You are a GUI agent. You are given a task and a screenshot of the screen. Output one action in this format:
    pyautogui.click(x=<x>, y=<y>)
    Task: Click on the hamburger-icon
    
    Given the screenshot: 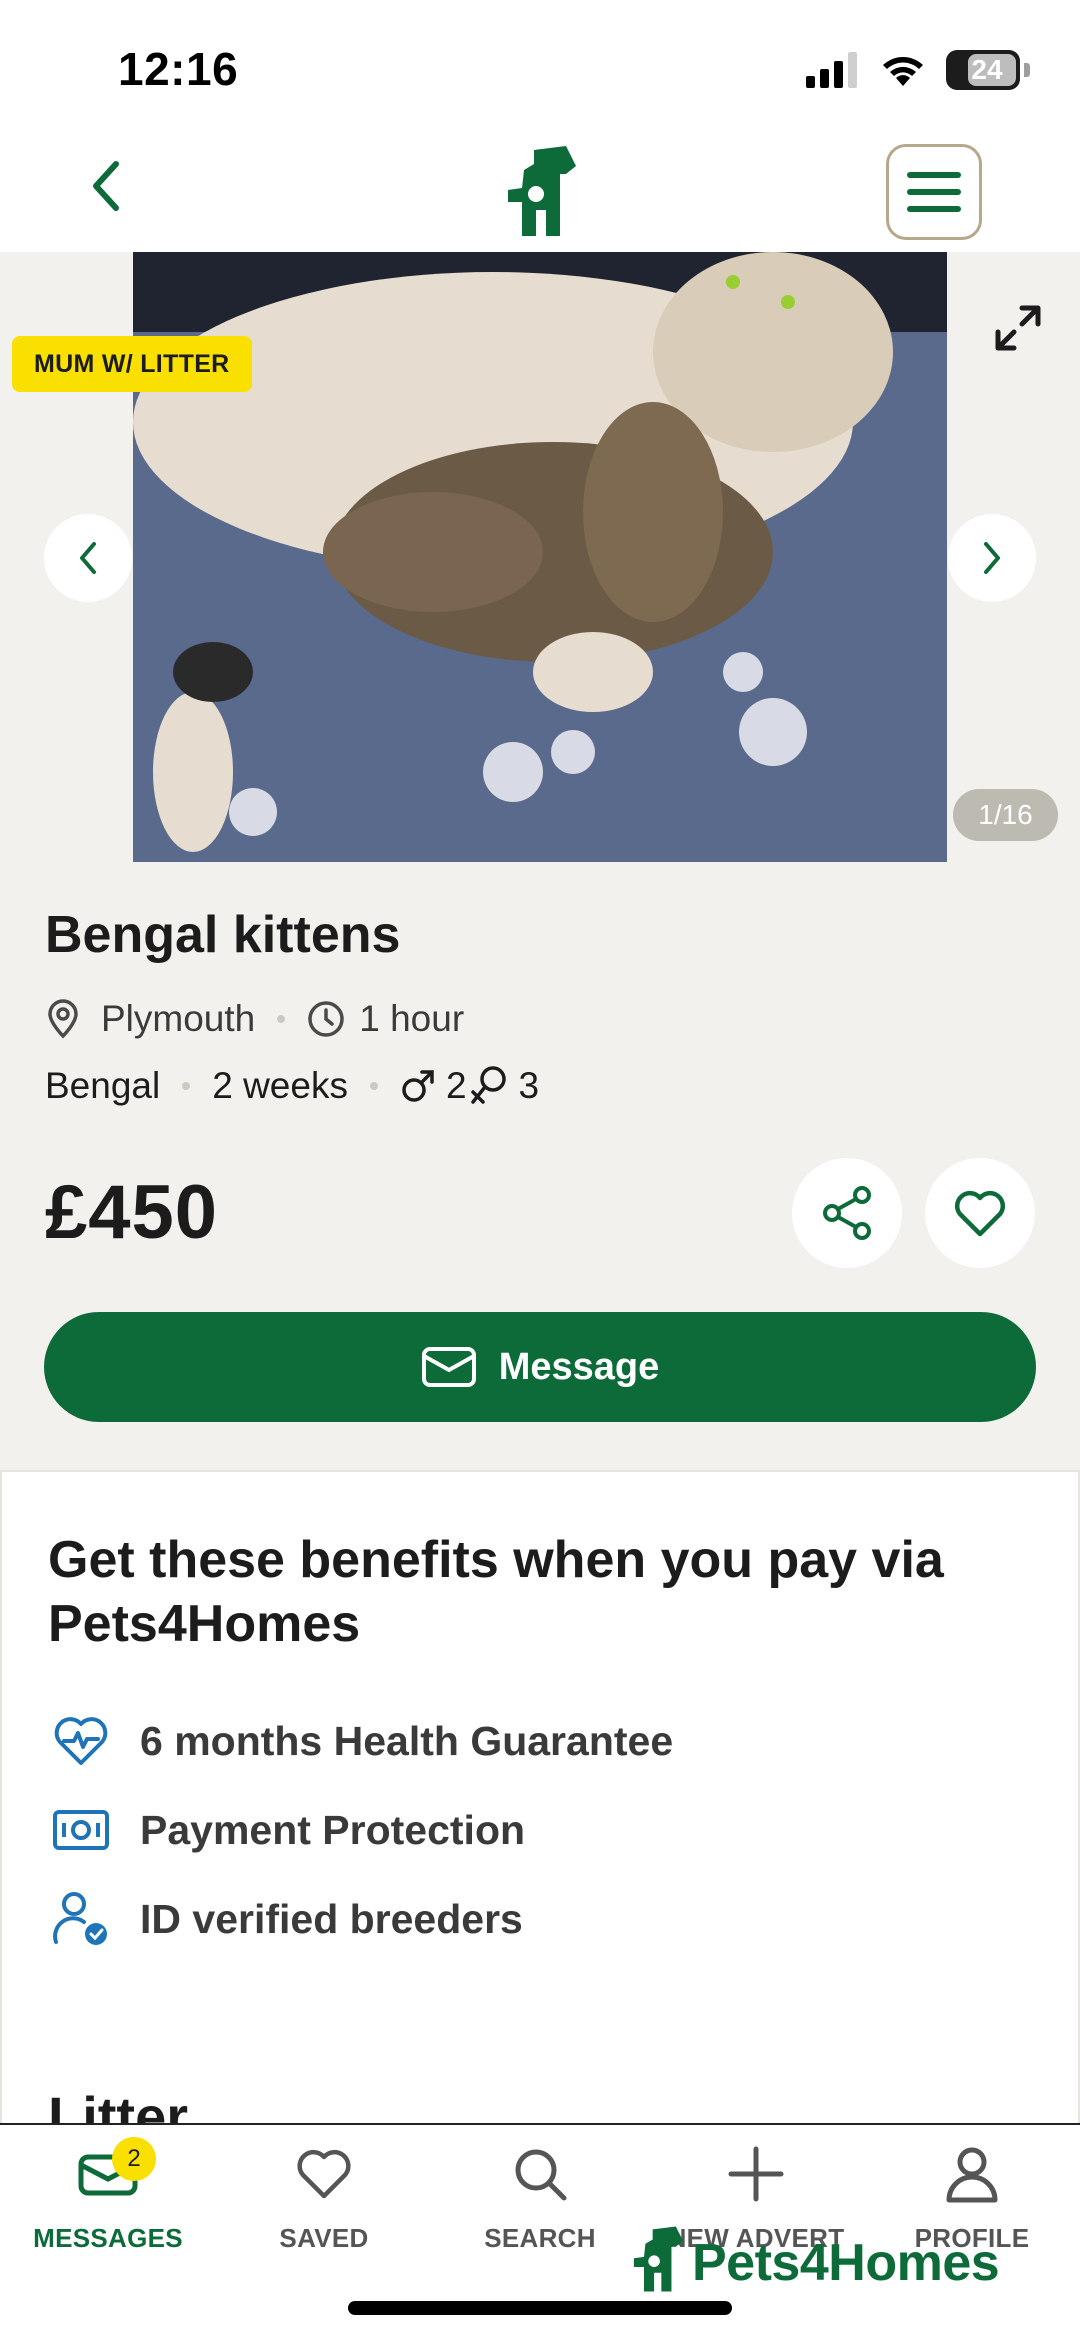 What is the action you would take?
    pyautogui.click(x=934, y=192)
    